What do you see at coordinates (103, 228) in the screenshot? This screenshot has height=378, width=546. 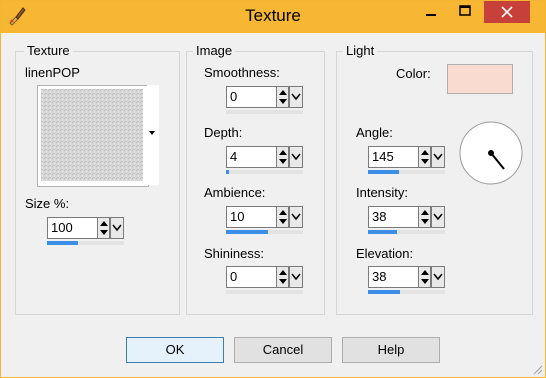 I see `size-stepper` at bounding box center [103, 228].